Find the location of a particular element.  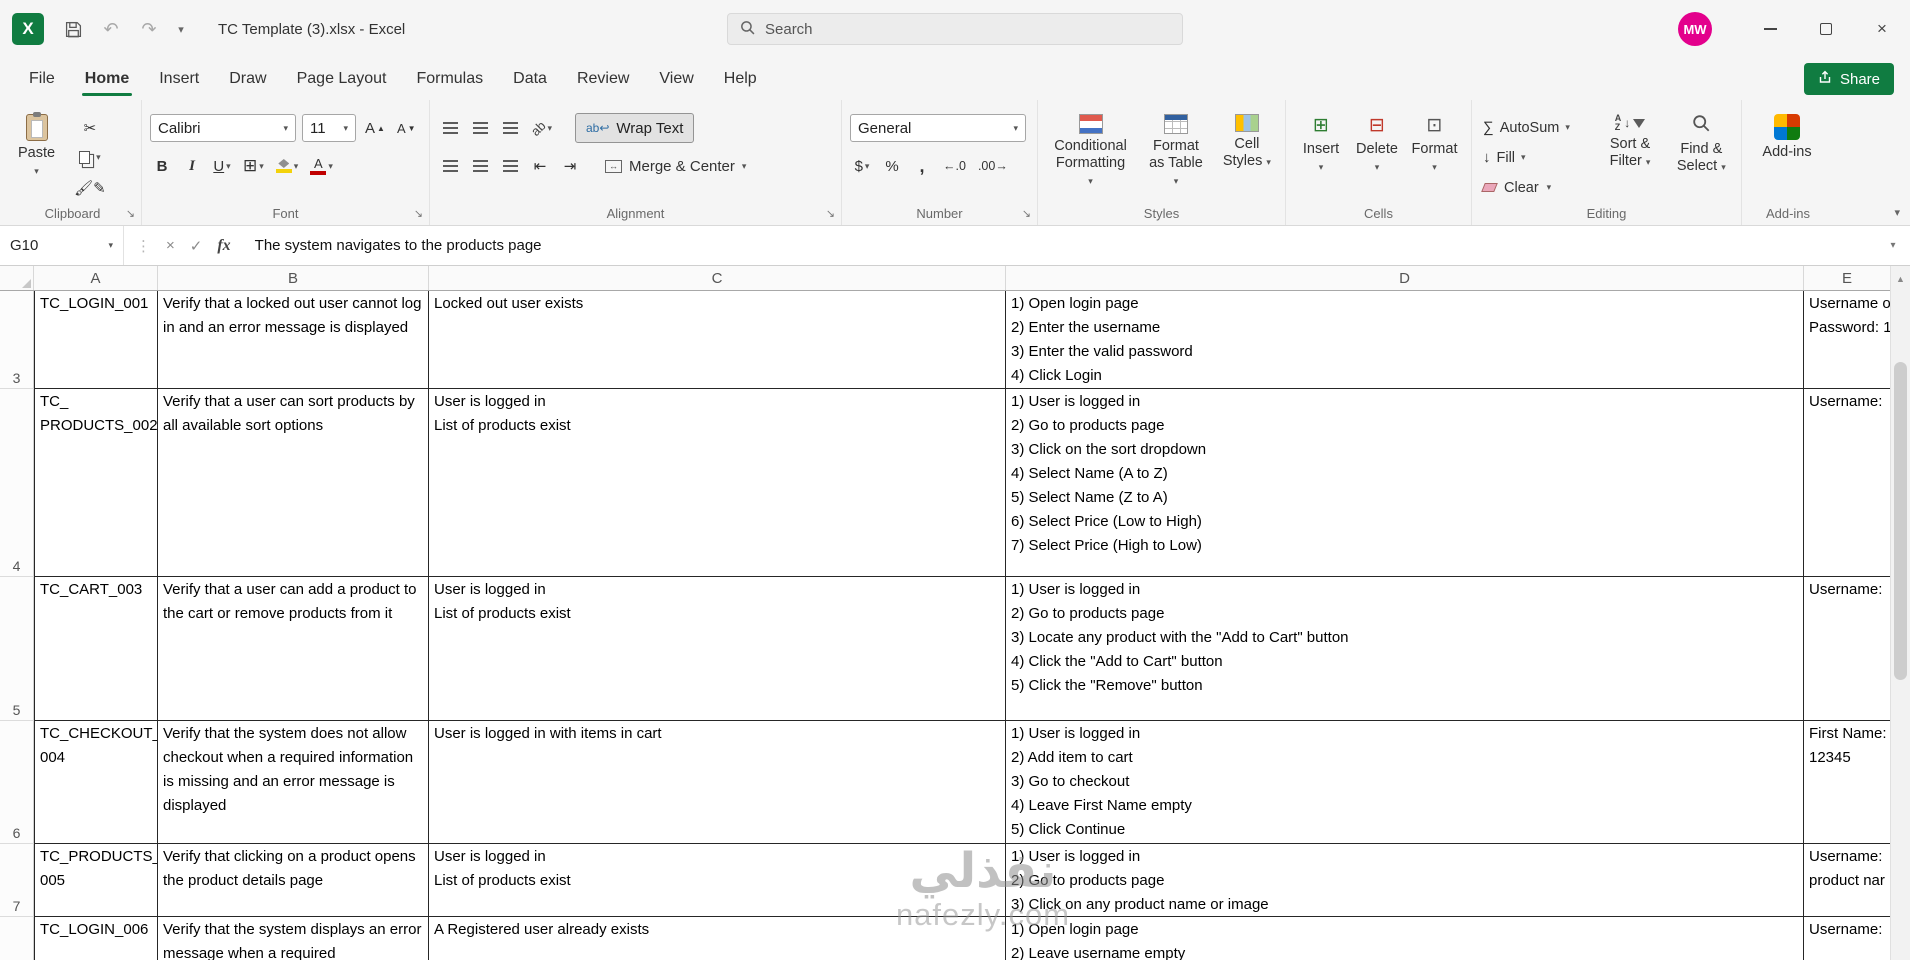

number-dialog-launcher-icon: ↘ is located at coordinates (1026, 213).